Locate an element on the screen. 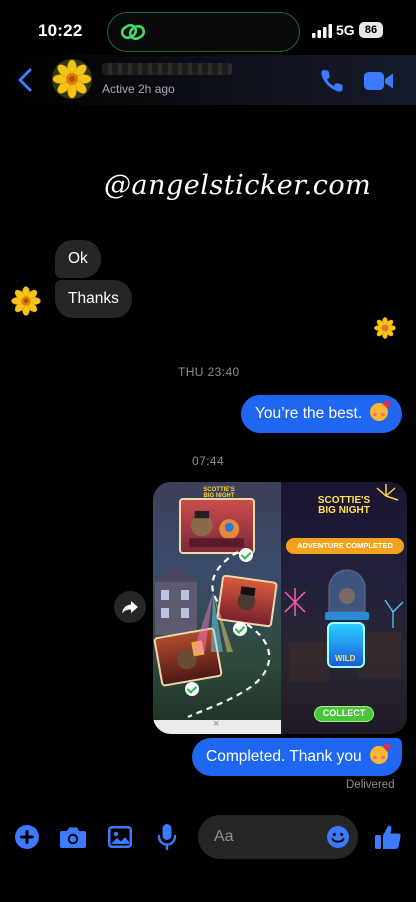  contact-avatar is located at coordinates (72, 79).